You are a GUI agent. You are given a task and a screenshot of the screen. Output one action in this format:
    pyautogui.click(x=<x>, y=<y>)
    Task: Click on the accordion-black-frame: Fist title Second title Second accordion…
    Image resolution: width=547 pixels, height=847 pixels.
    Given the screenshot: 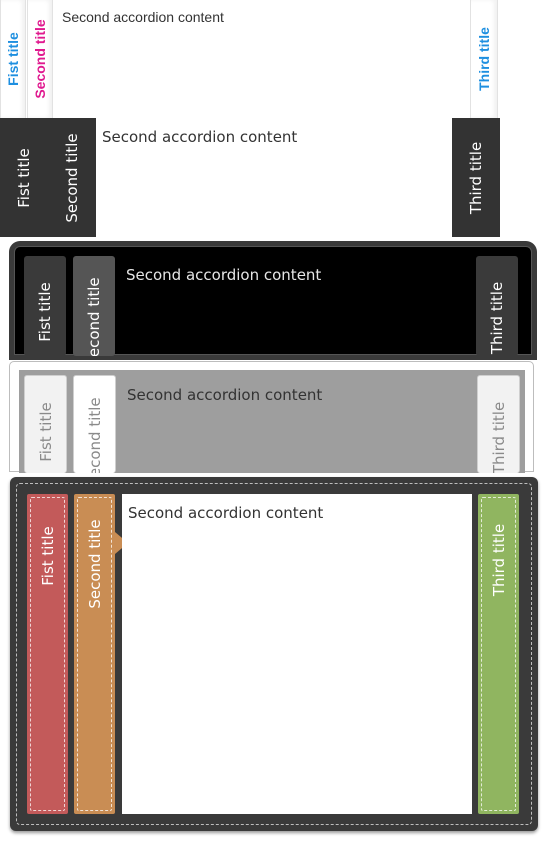 What is the action you would take?
    pyautogui.click(x=273, y=301)
    